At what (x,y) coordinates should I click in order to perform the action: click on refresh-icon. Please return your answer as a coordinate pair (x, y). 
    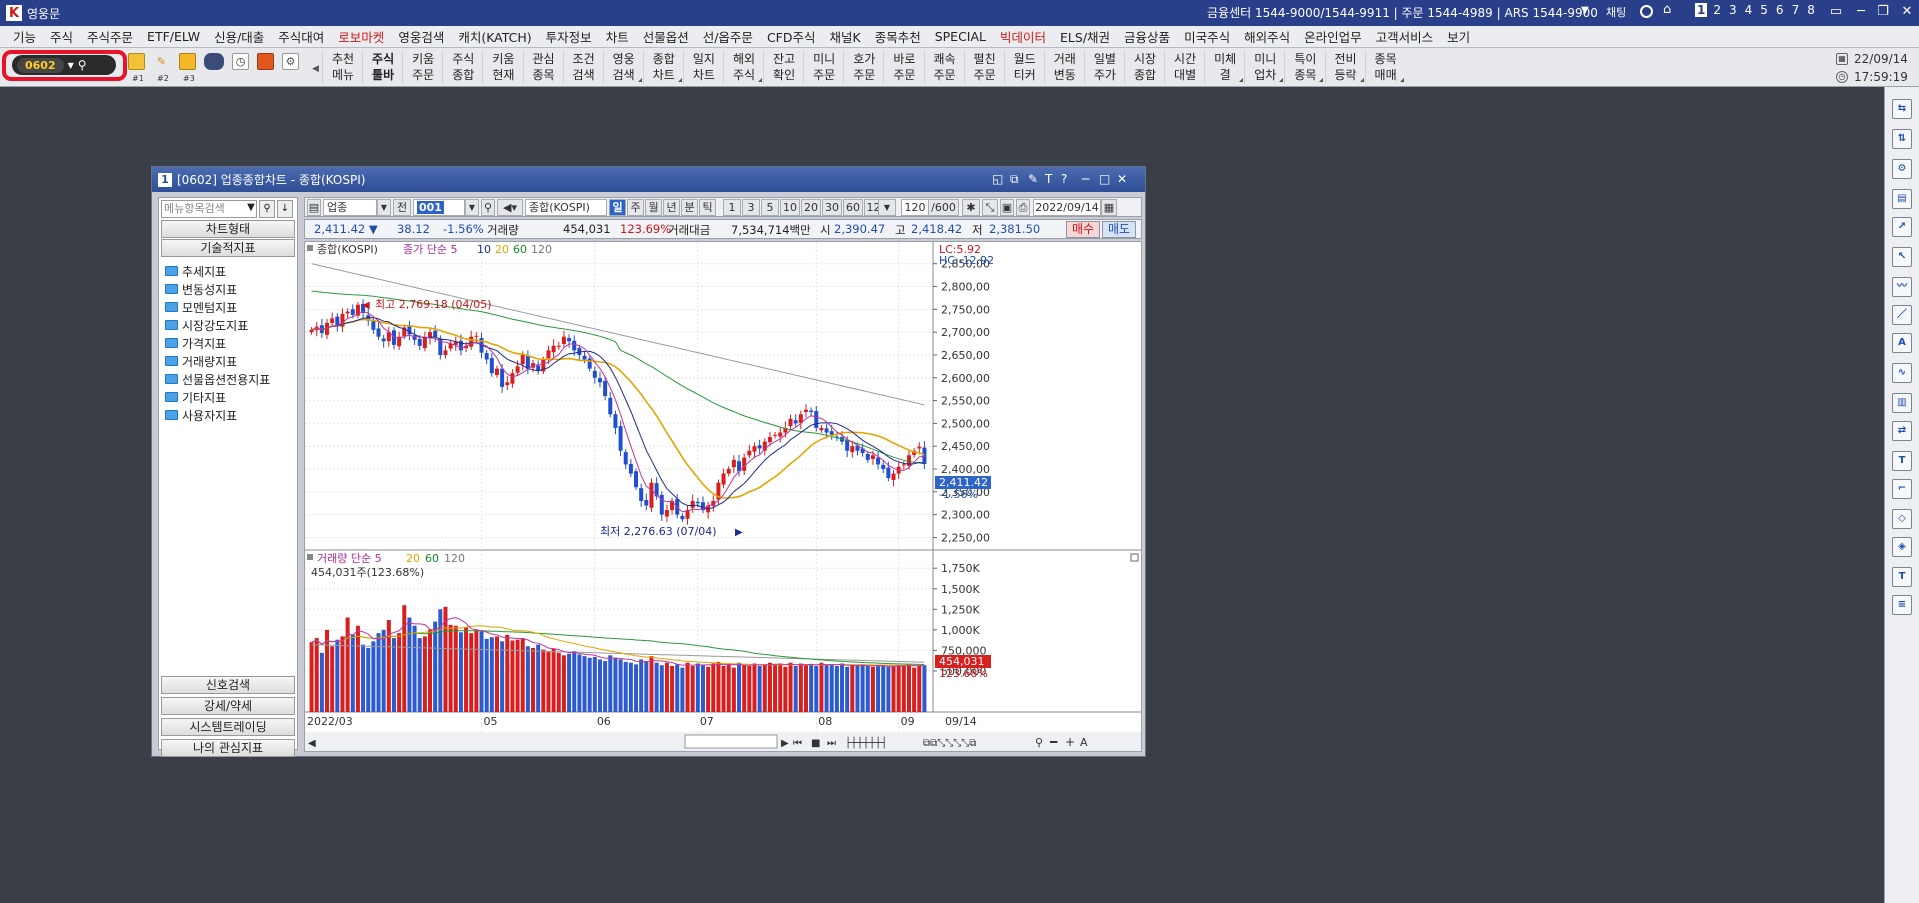
    Looking at the image, I should click on (1646, 11).